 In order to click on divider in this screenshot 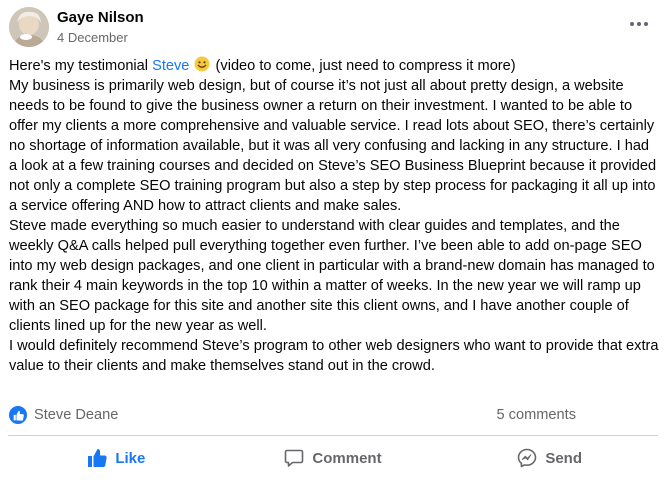, I will do `click(333, 435)`.